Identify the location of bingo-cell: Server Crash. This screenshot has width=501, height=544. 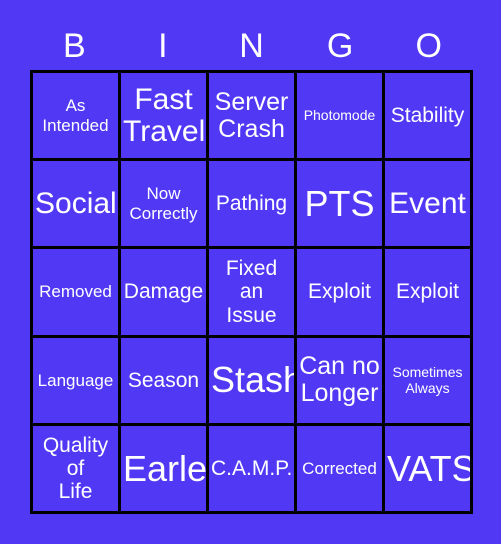
(251, 116).